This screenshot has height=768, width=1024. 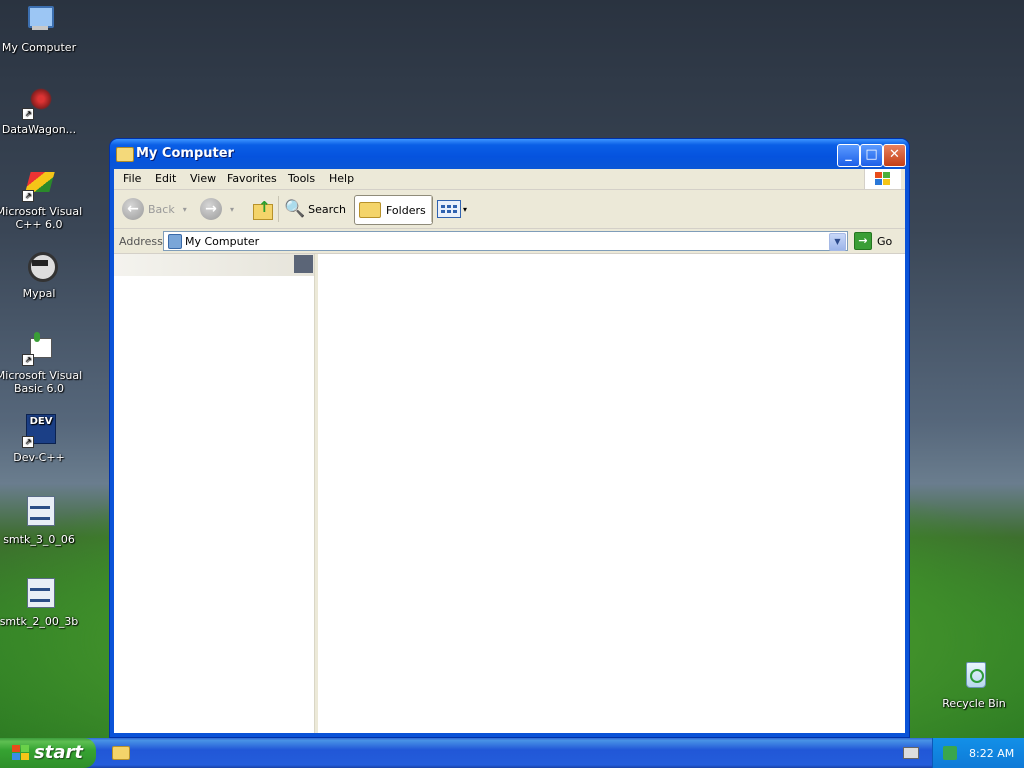 I want to click on network-icon, so click(x=950, y=753).